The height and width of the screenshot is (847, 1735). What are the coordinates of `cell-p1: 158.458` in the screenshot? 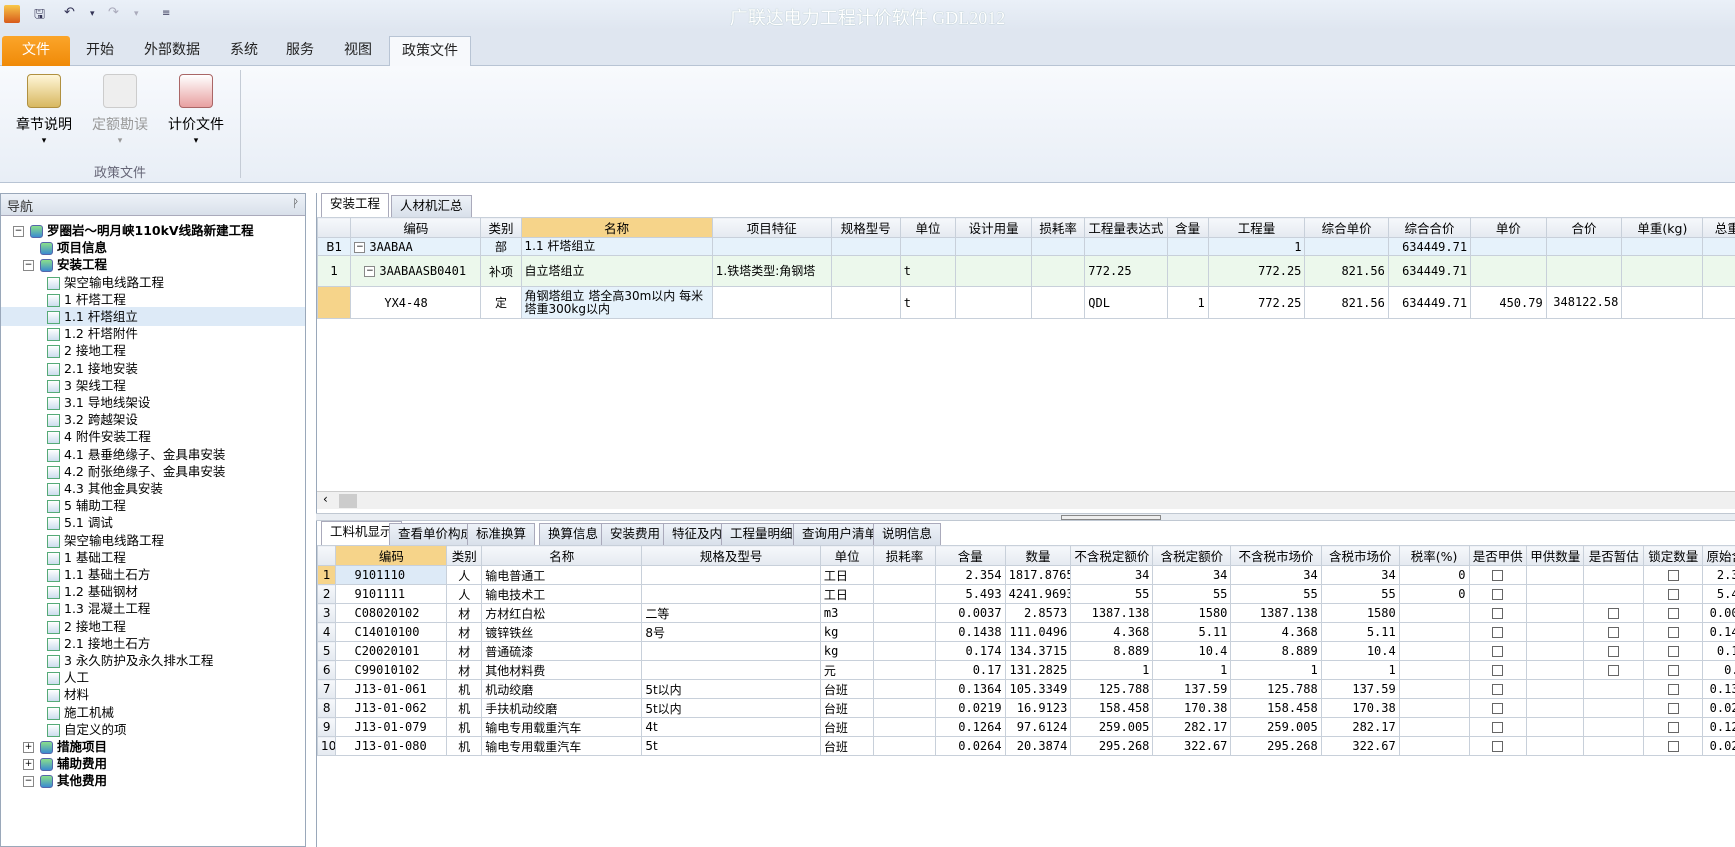 It's located at (1112, 708).